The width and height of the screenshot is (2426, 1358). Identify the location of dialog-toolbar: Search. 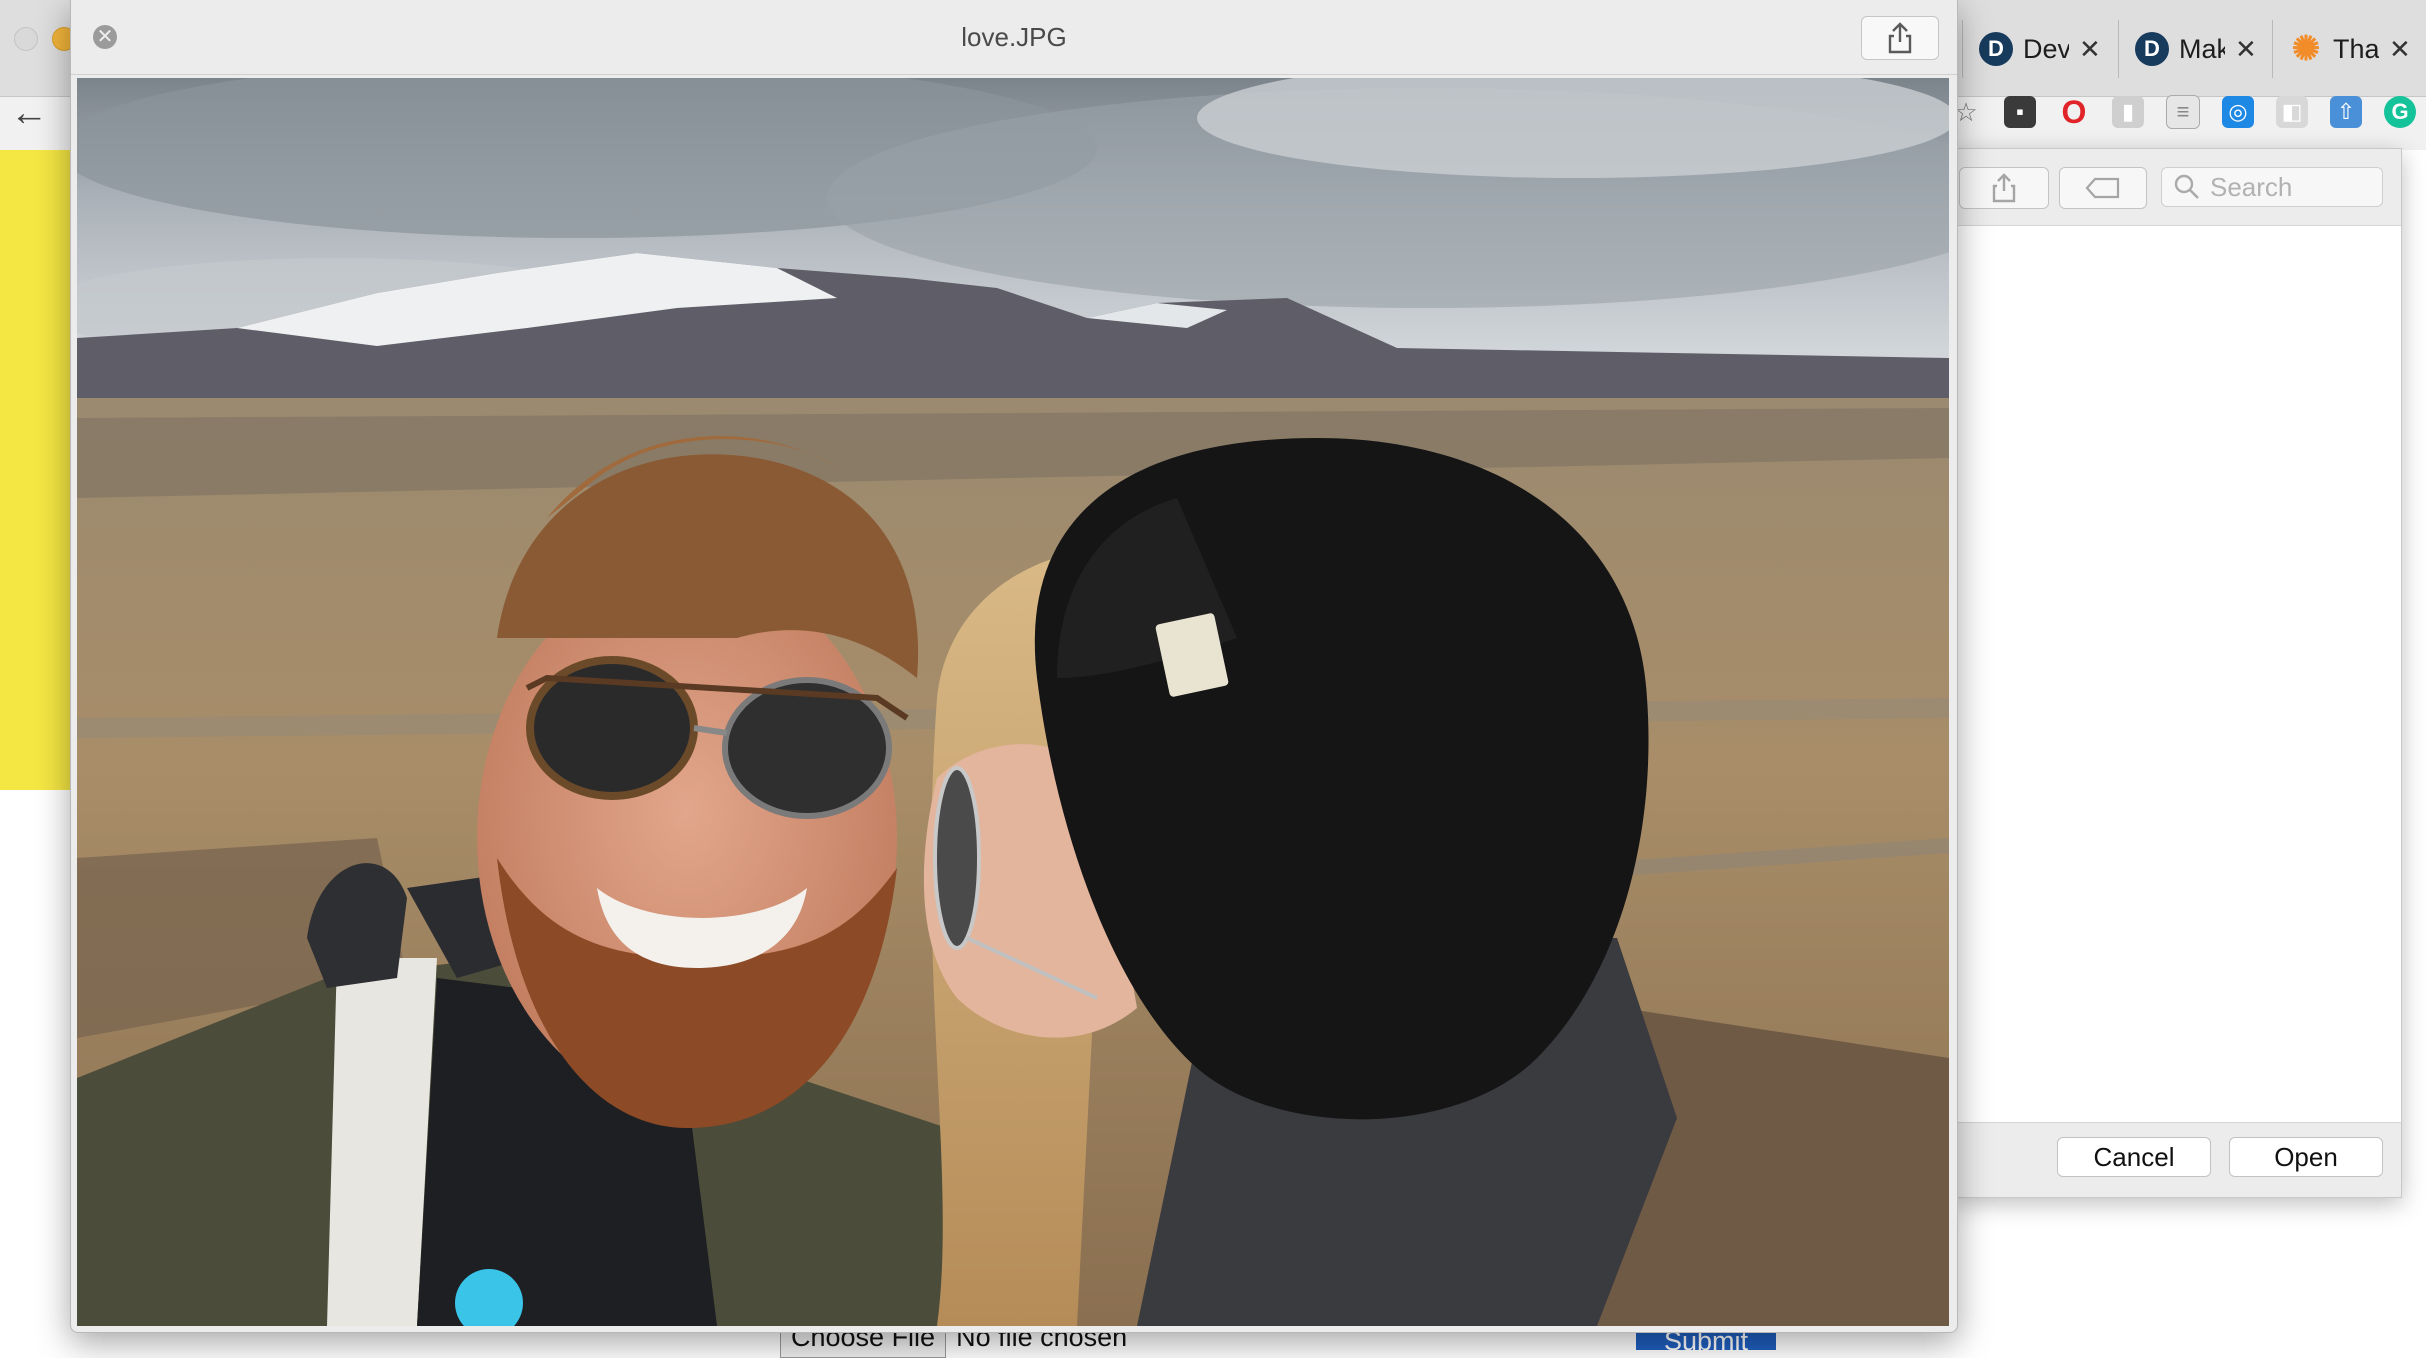
(2178, 187).